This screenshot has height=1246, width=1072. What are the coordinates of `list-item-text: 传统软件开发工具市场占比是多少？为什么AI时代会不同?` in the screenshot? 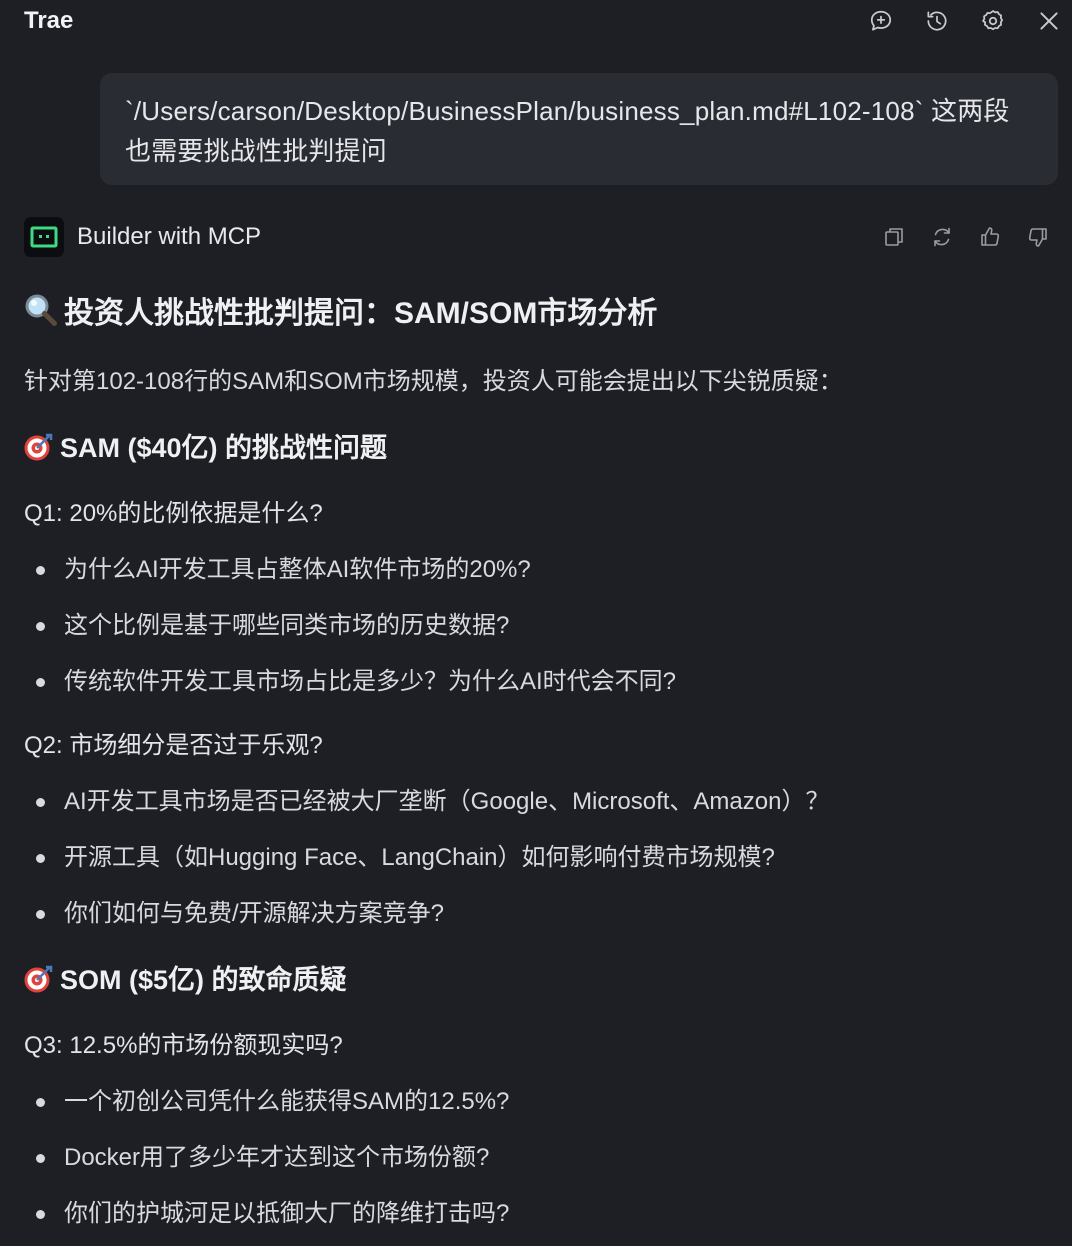 It's located at (370, 681).